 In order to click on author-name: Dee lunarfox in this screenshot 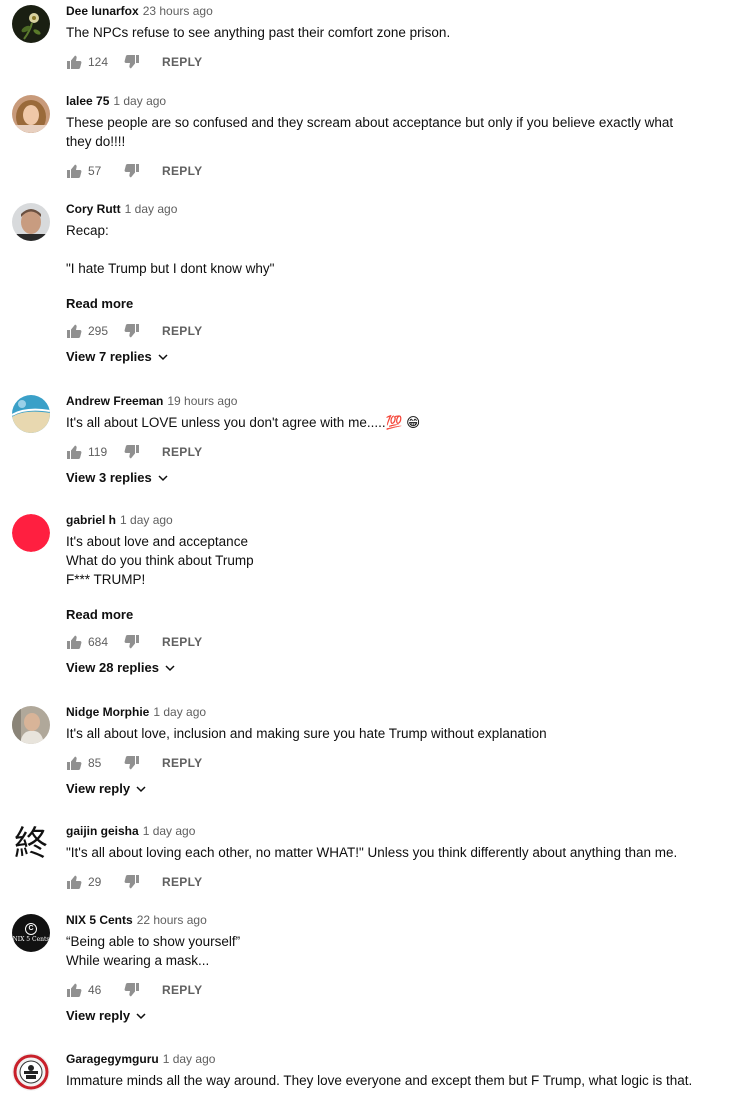, I will do `click(102, 11)`.